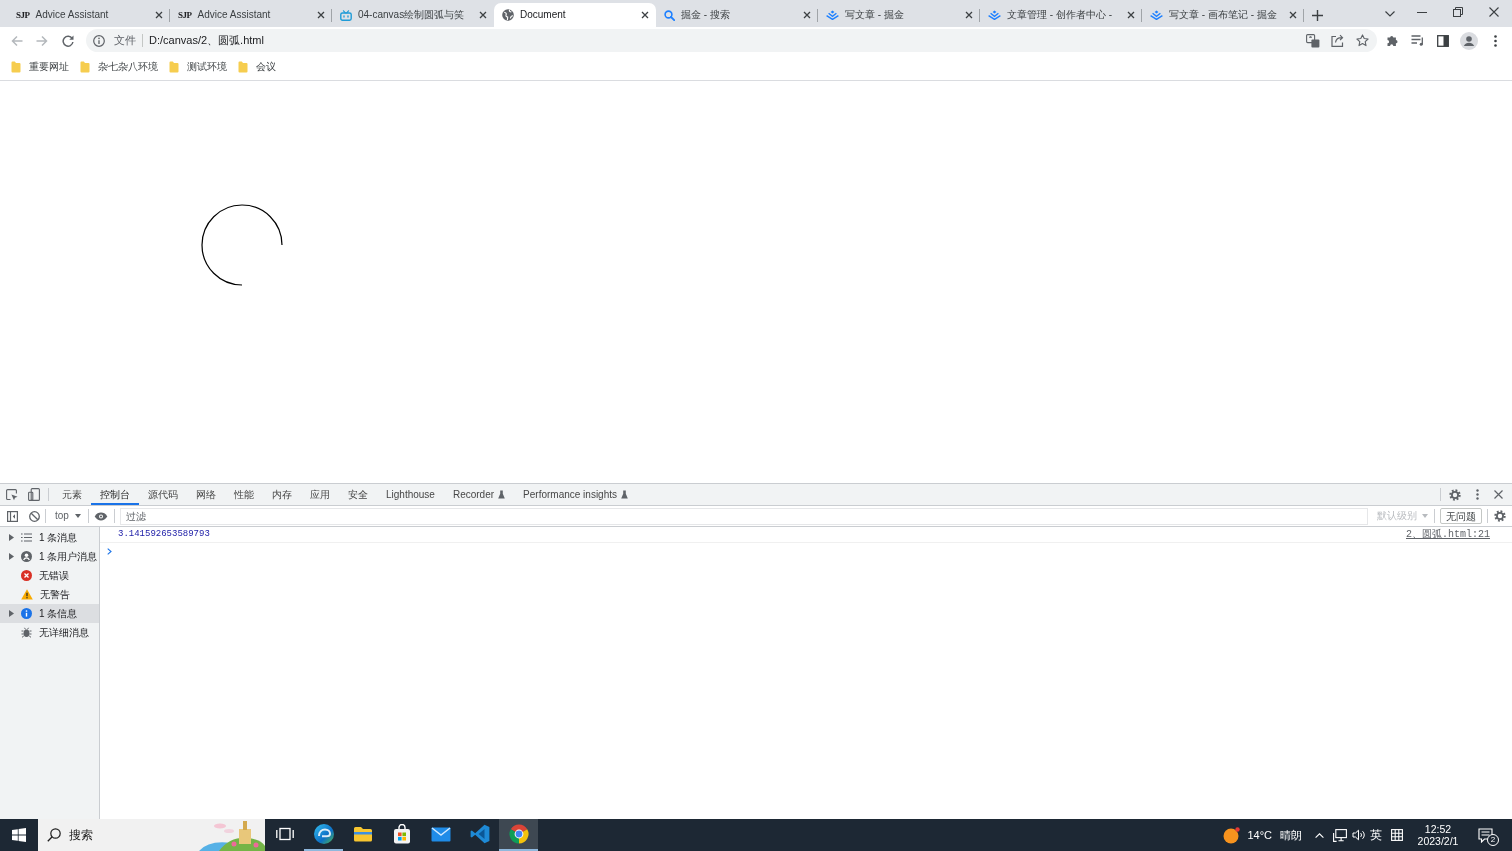 Image resolution: width=1512 pixels, height=851 pixels. What do you see at coordinates (1259, 835) in the screenshot?
I see `temperature-text: 14°C` at bounding box center [1259, 835].